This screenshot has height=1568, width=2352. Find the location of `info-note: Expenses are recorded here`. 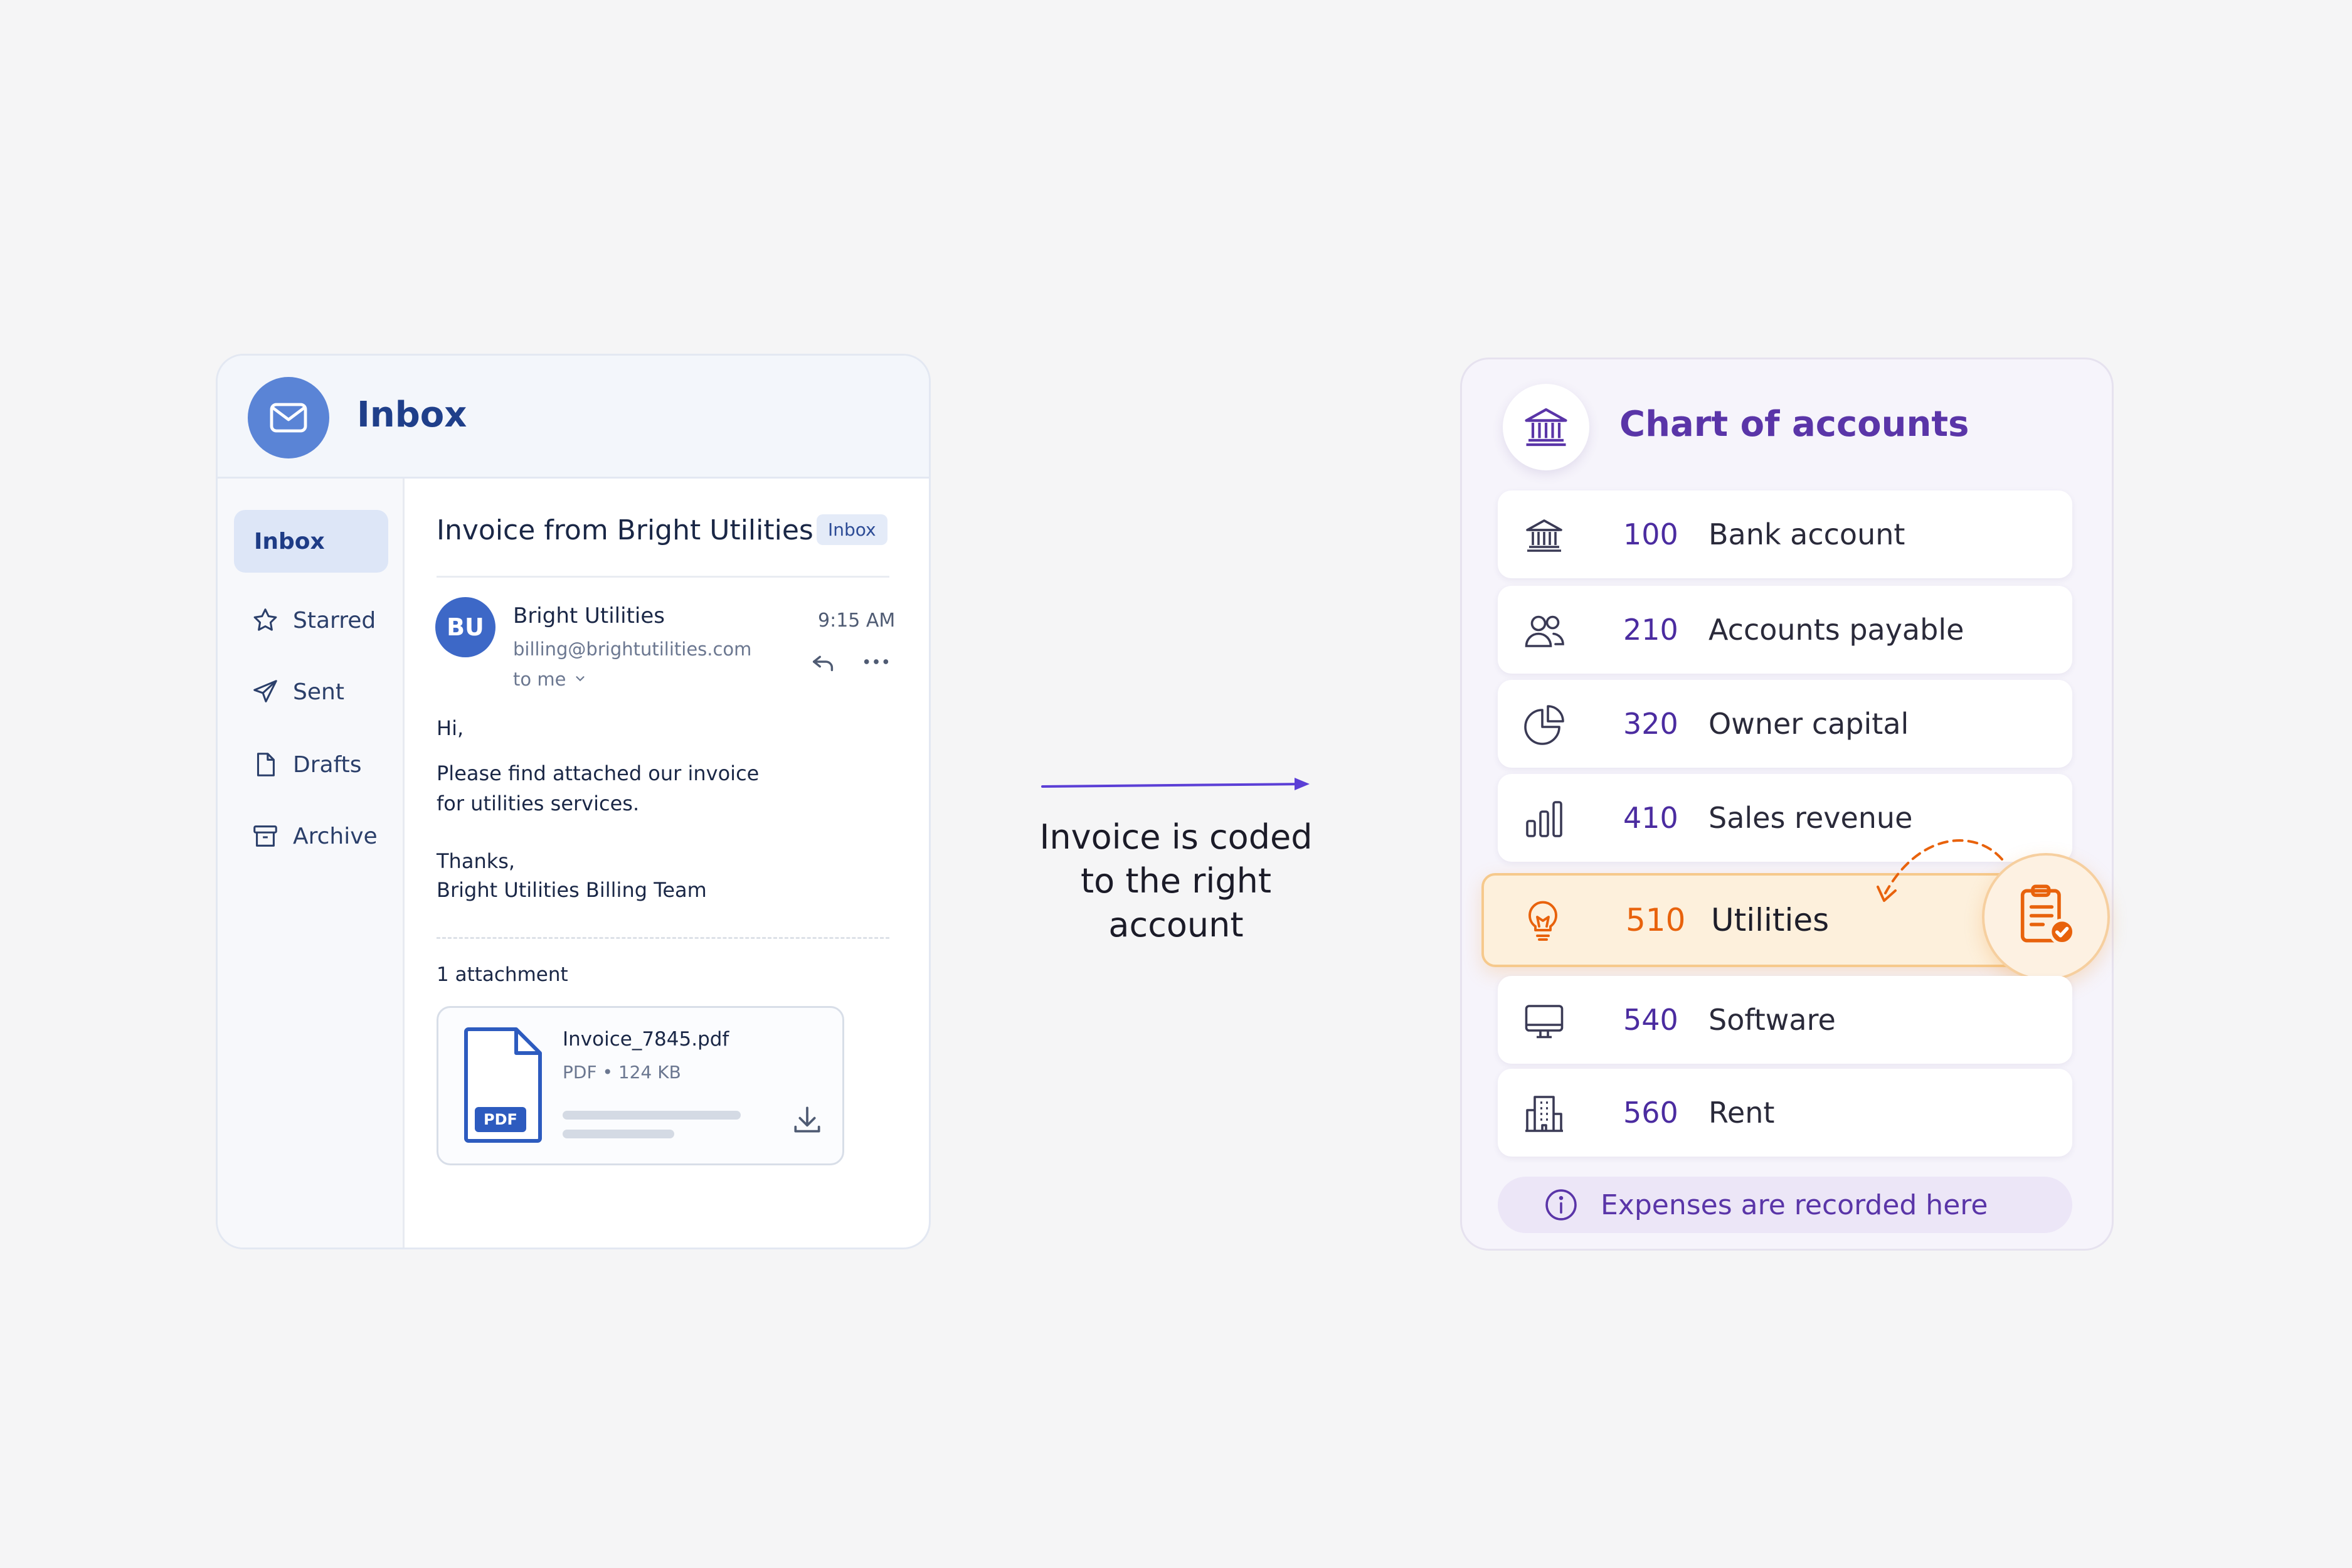

info-note: Expenses are recorded here is located at coordinates (1785, 1205).